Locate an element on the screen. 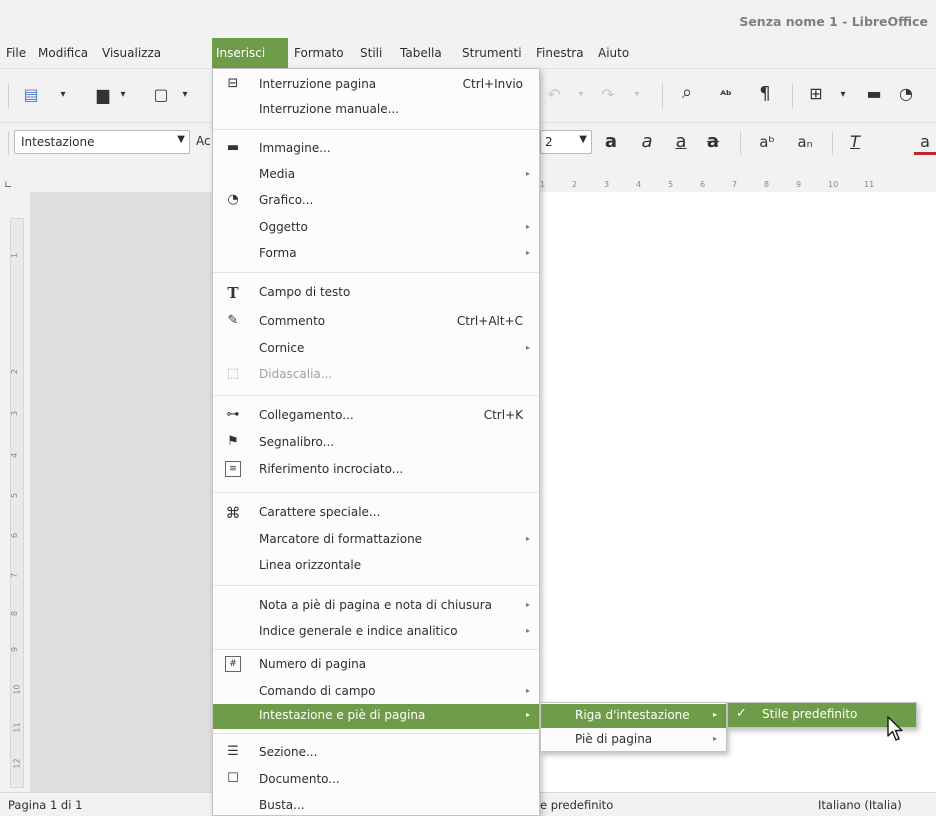 The height and width of the screenshot is (816, 936). ruler-number: 6 is located at coordinates (703, 184).